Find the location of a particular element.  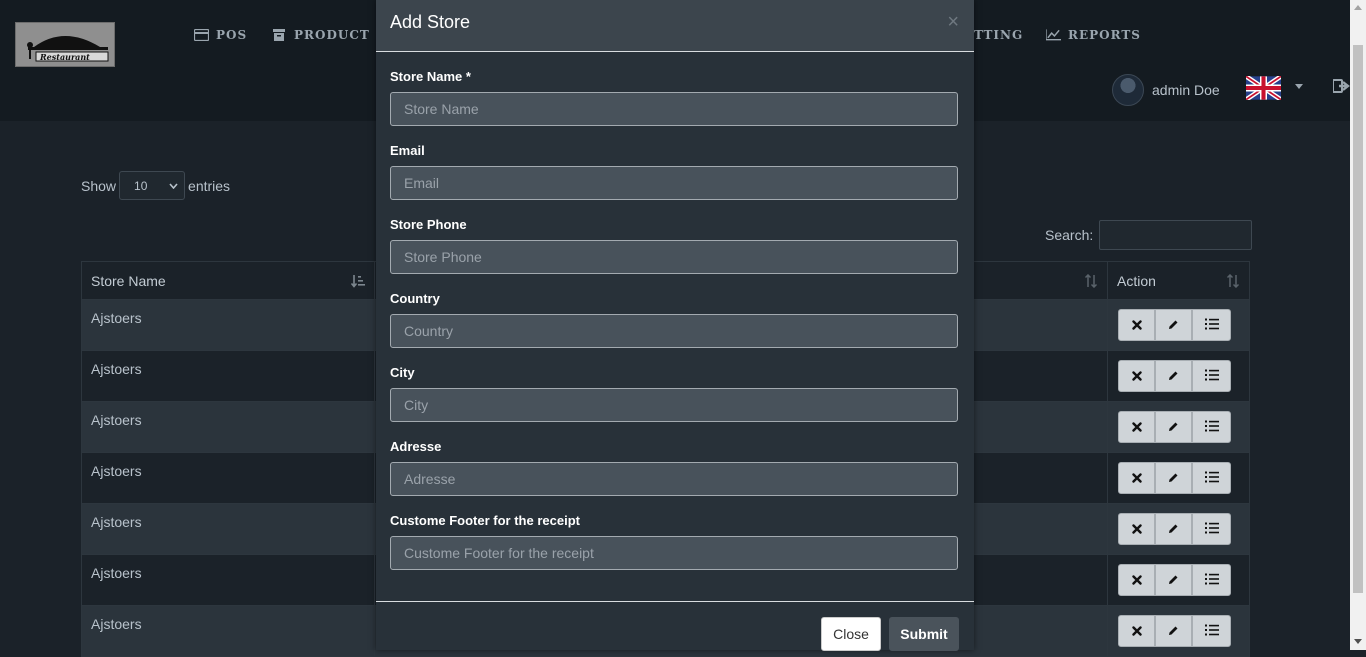

restaurant-logo: Restaurant is located at coordinates (65, 44).